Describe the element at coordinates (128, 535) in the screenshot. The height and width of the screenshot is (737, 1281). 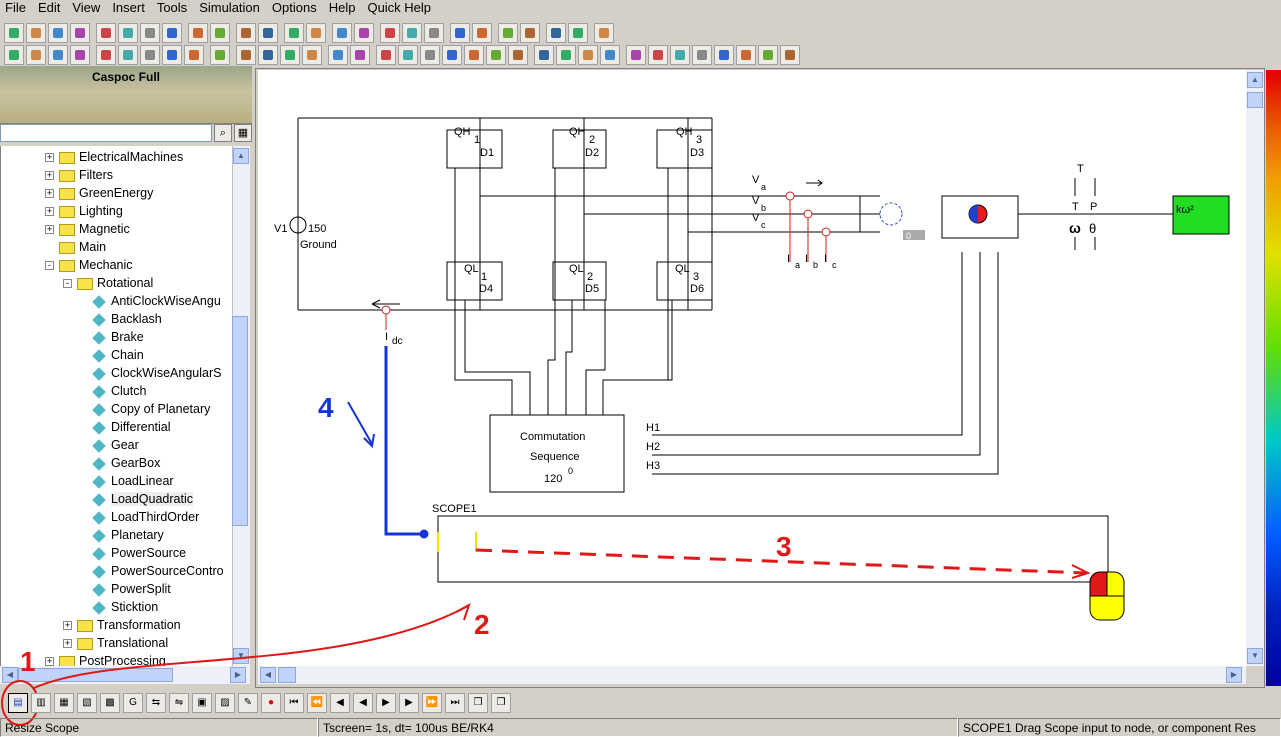
I see `tree-item: Planetary` at that location.